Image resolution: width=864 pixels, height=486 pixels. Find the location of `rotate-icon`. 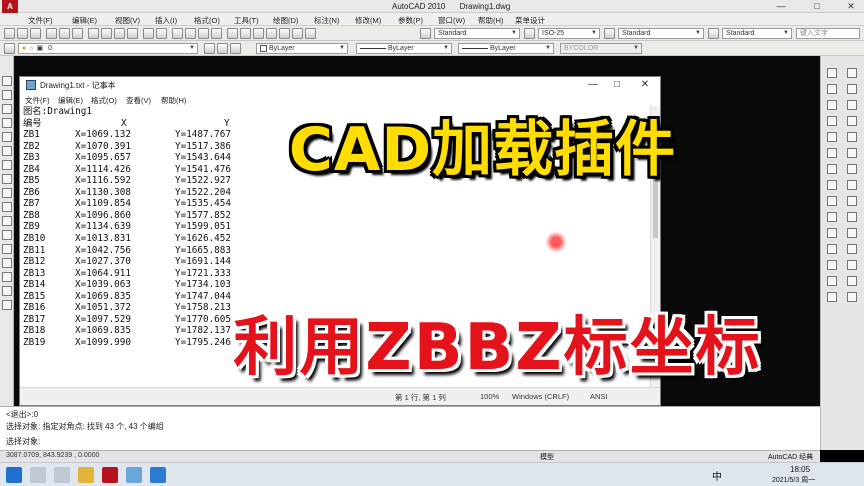

rotate-icon is located at coordinates (832, 121).